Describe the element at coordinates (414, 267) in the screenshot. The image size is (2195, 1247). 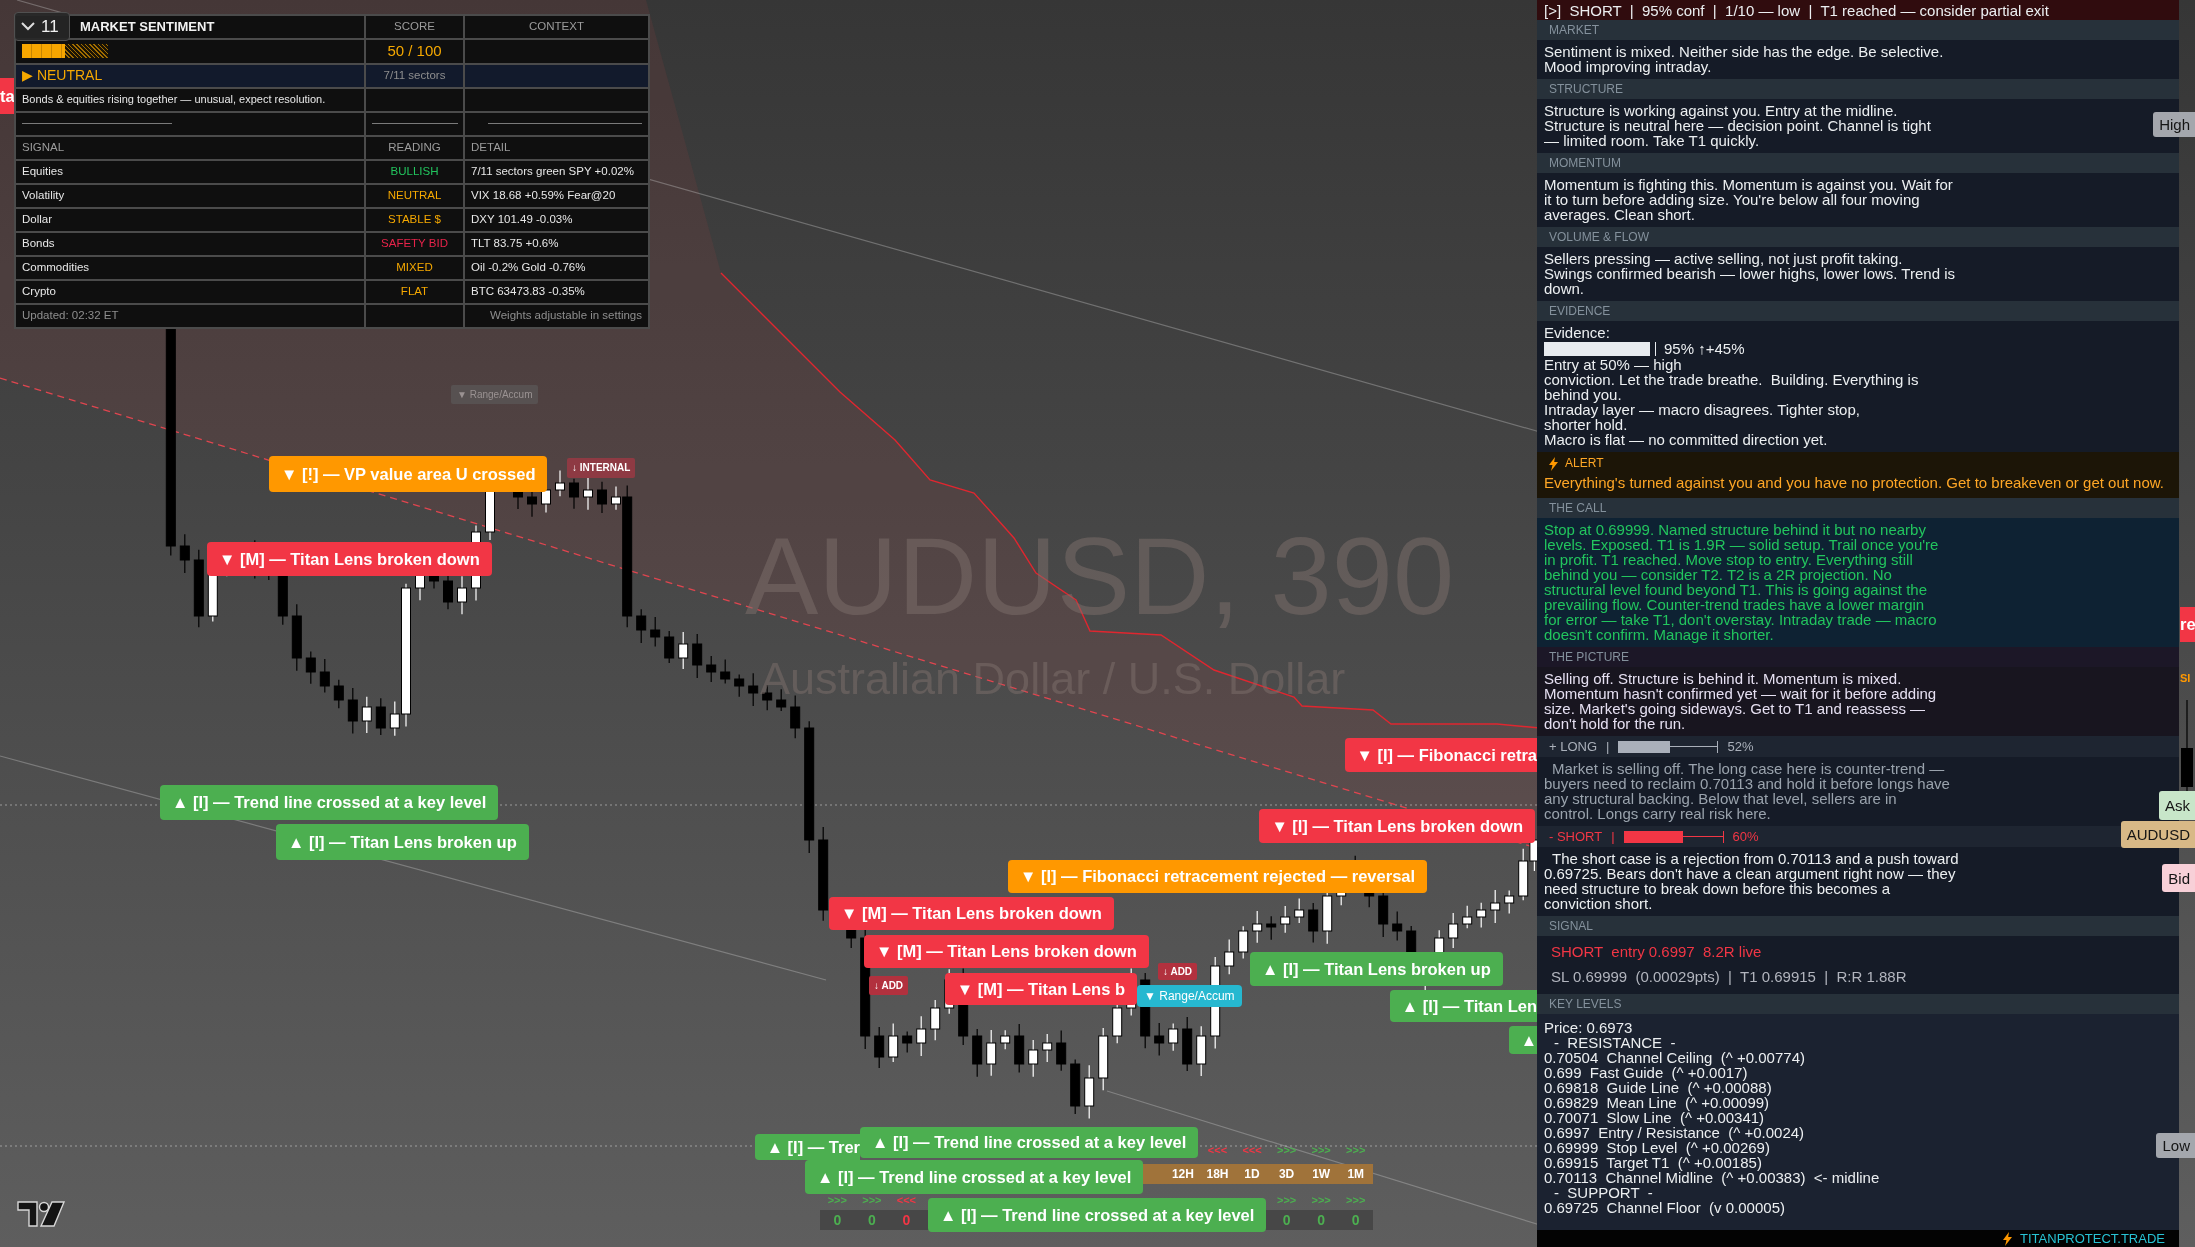
I see `reading-cell: MIXED` at that location.